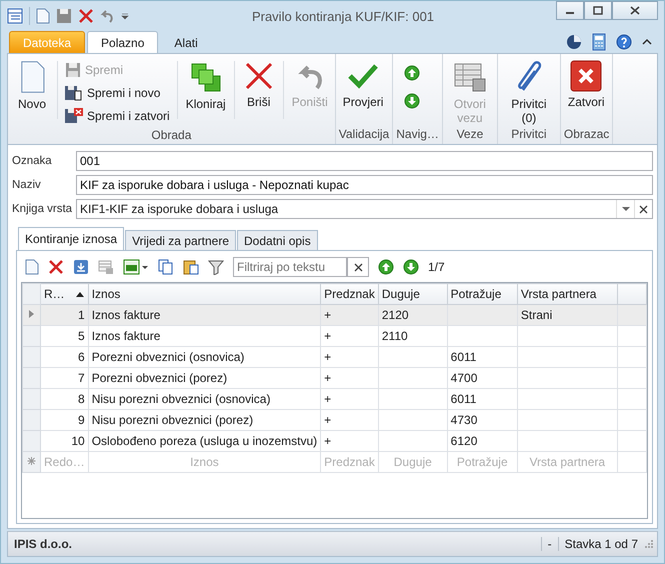 This screenshot has width=665, height=564. I want to click on table-cell: Strani, so click(567, 315).